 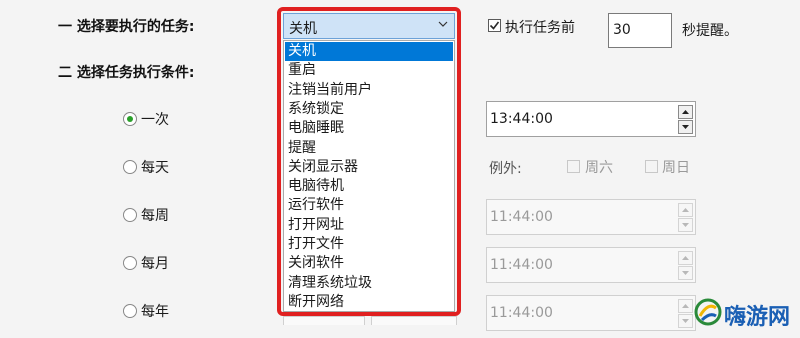 I want to click on time-value-once: 13:44:00, so click(x=521, y=119).